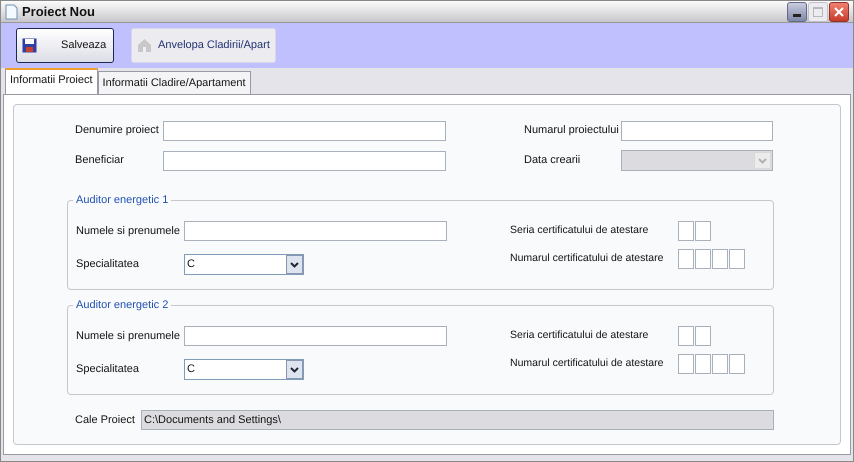  What do you see at coordinates (553, 160) in the screenshot?
I see `field-label: Data crearii` at bounding box center [553, 160].